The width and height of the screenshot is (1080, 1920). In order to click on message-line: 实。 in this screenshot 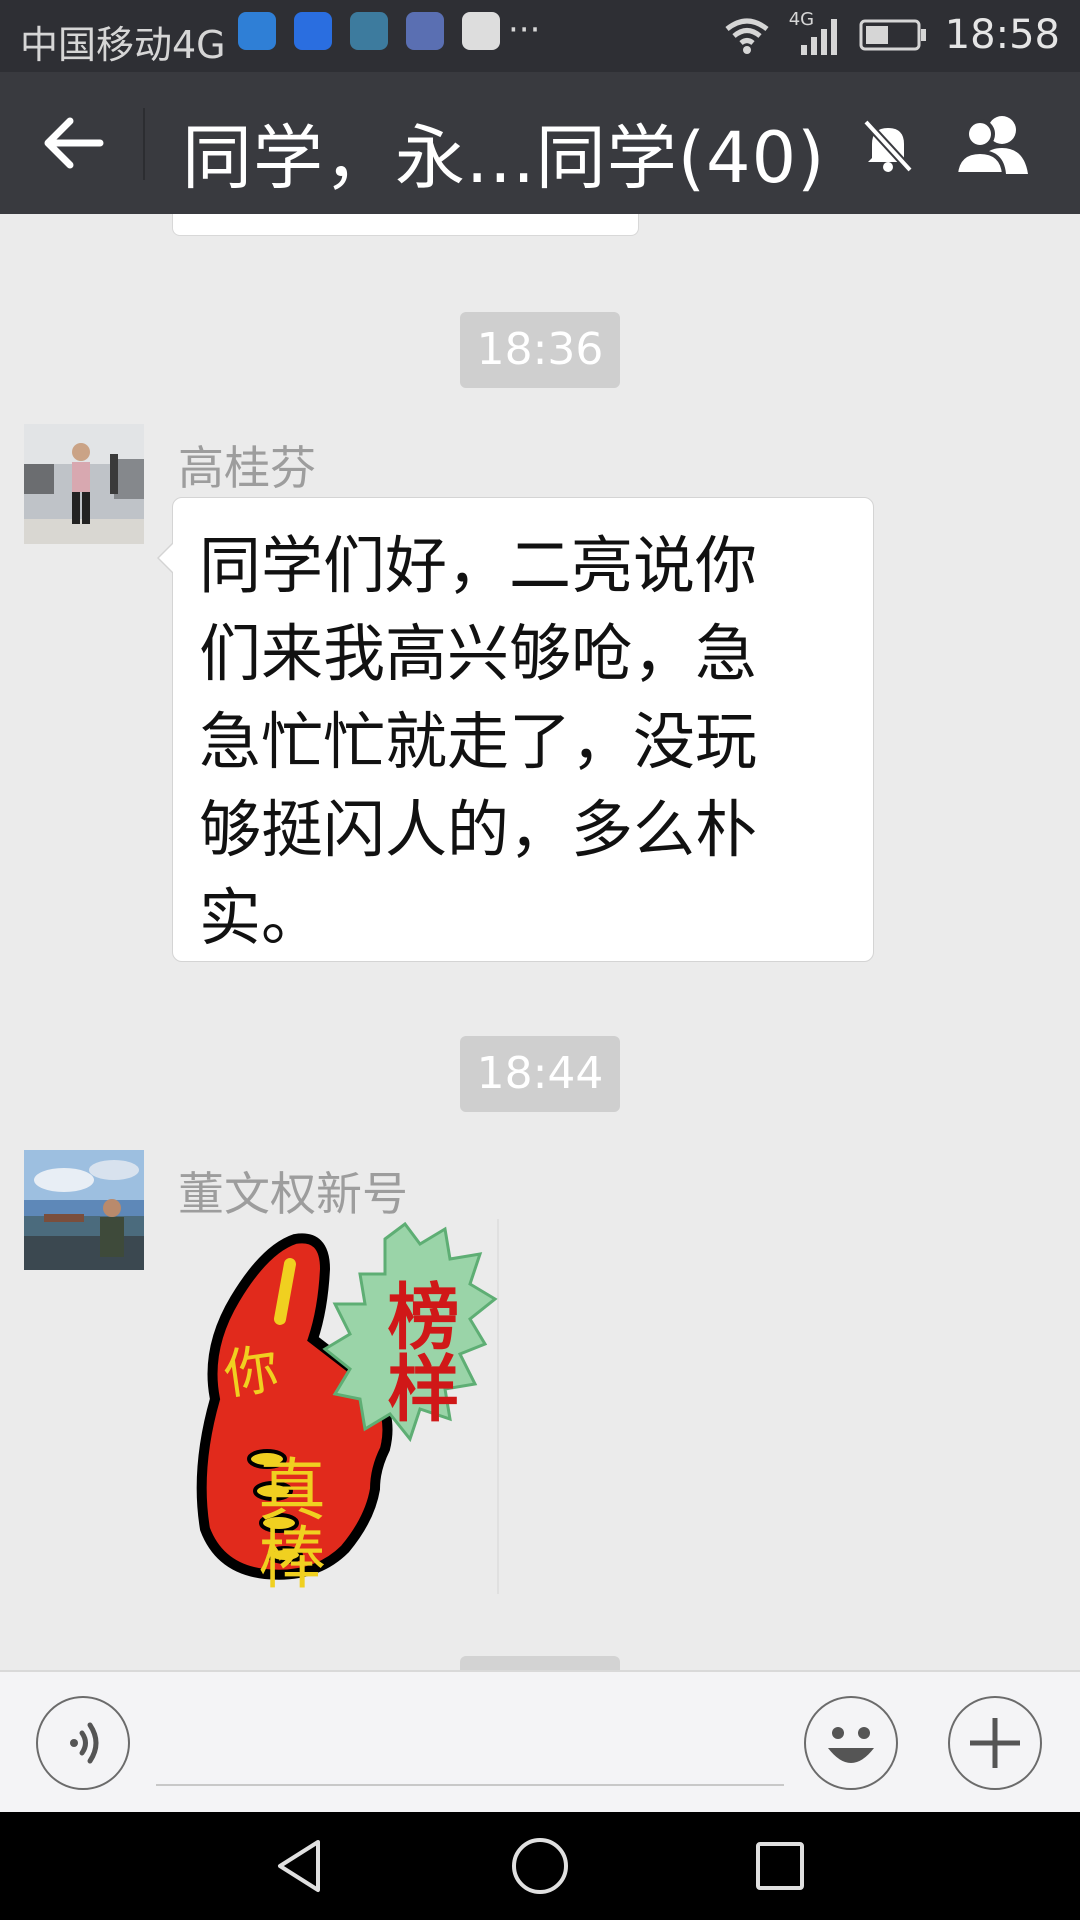, I will do `click(261, 917)`.